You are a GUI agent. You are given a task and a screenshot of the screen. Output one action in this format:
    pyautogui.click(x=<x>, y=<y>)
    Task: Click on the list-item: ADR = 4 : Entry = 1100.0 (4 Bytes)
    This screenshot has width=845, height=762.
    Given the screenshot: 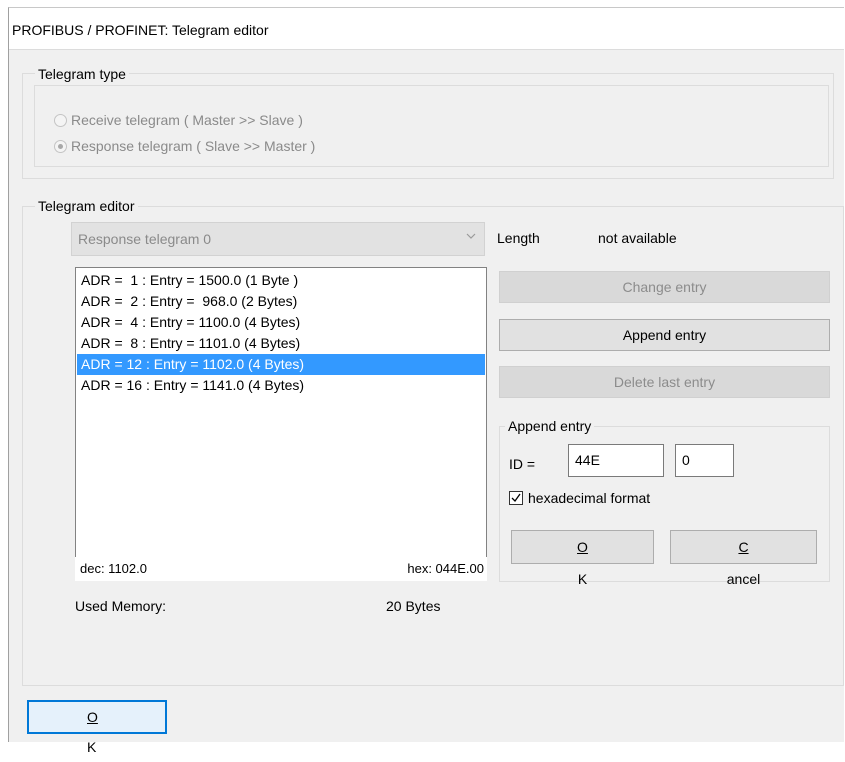 What is the action you would take?
    pyautogui.click(x=281, y=322)
    